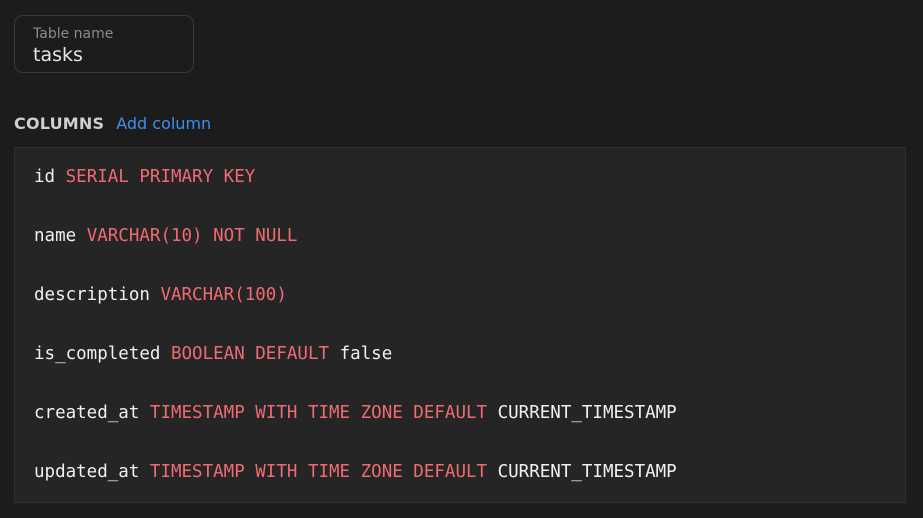 This screenshot has height=518, width=923. Describe the element at coordinates (73, 34) in the screenshot. I see `table-name-label: Table name` at that location.